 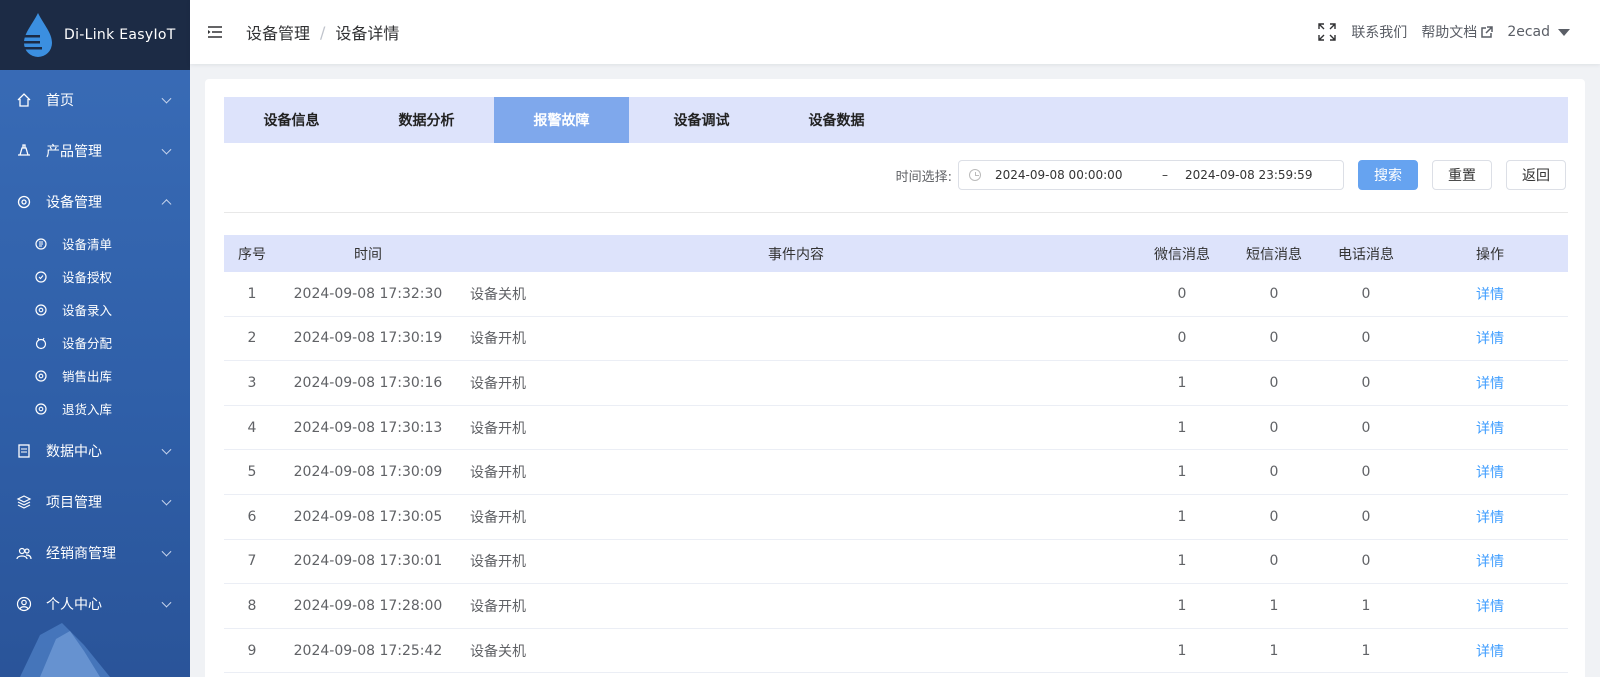 I want to click on tab-device-info: 设备信息, so click(x=291, y=120).